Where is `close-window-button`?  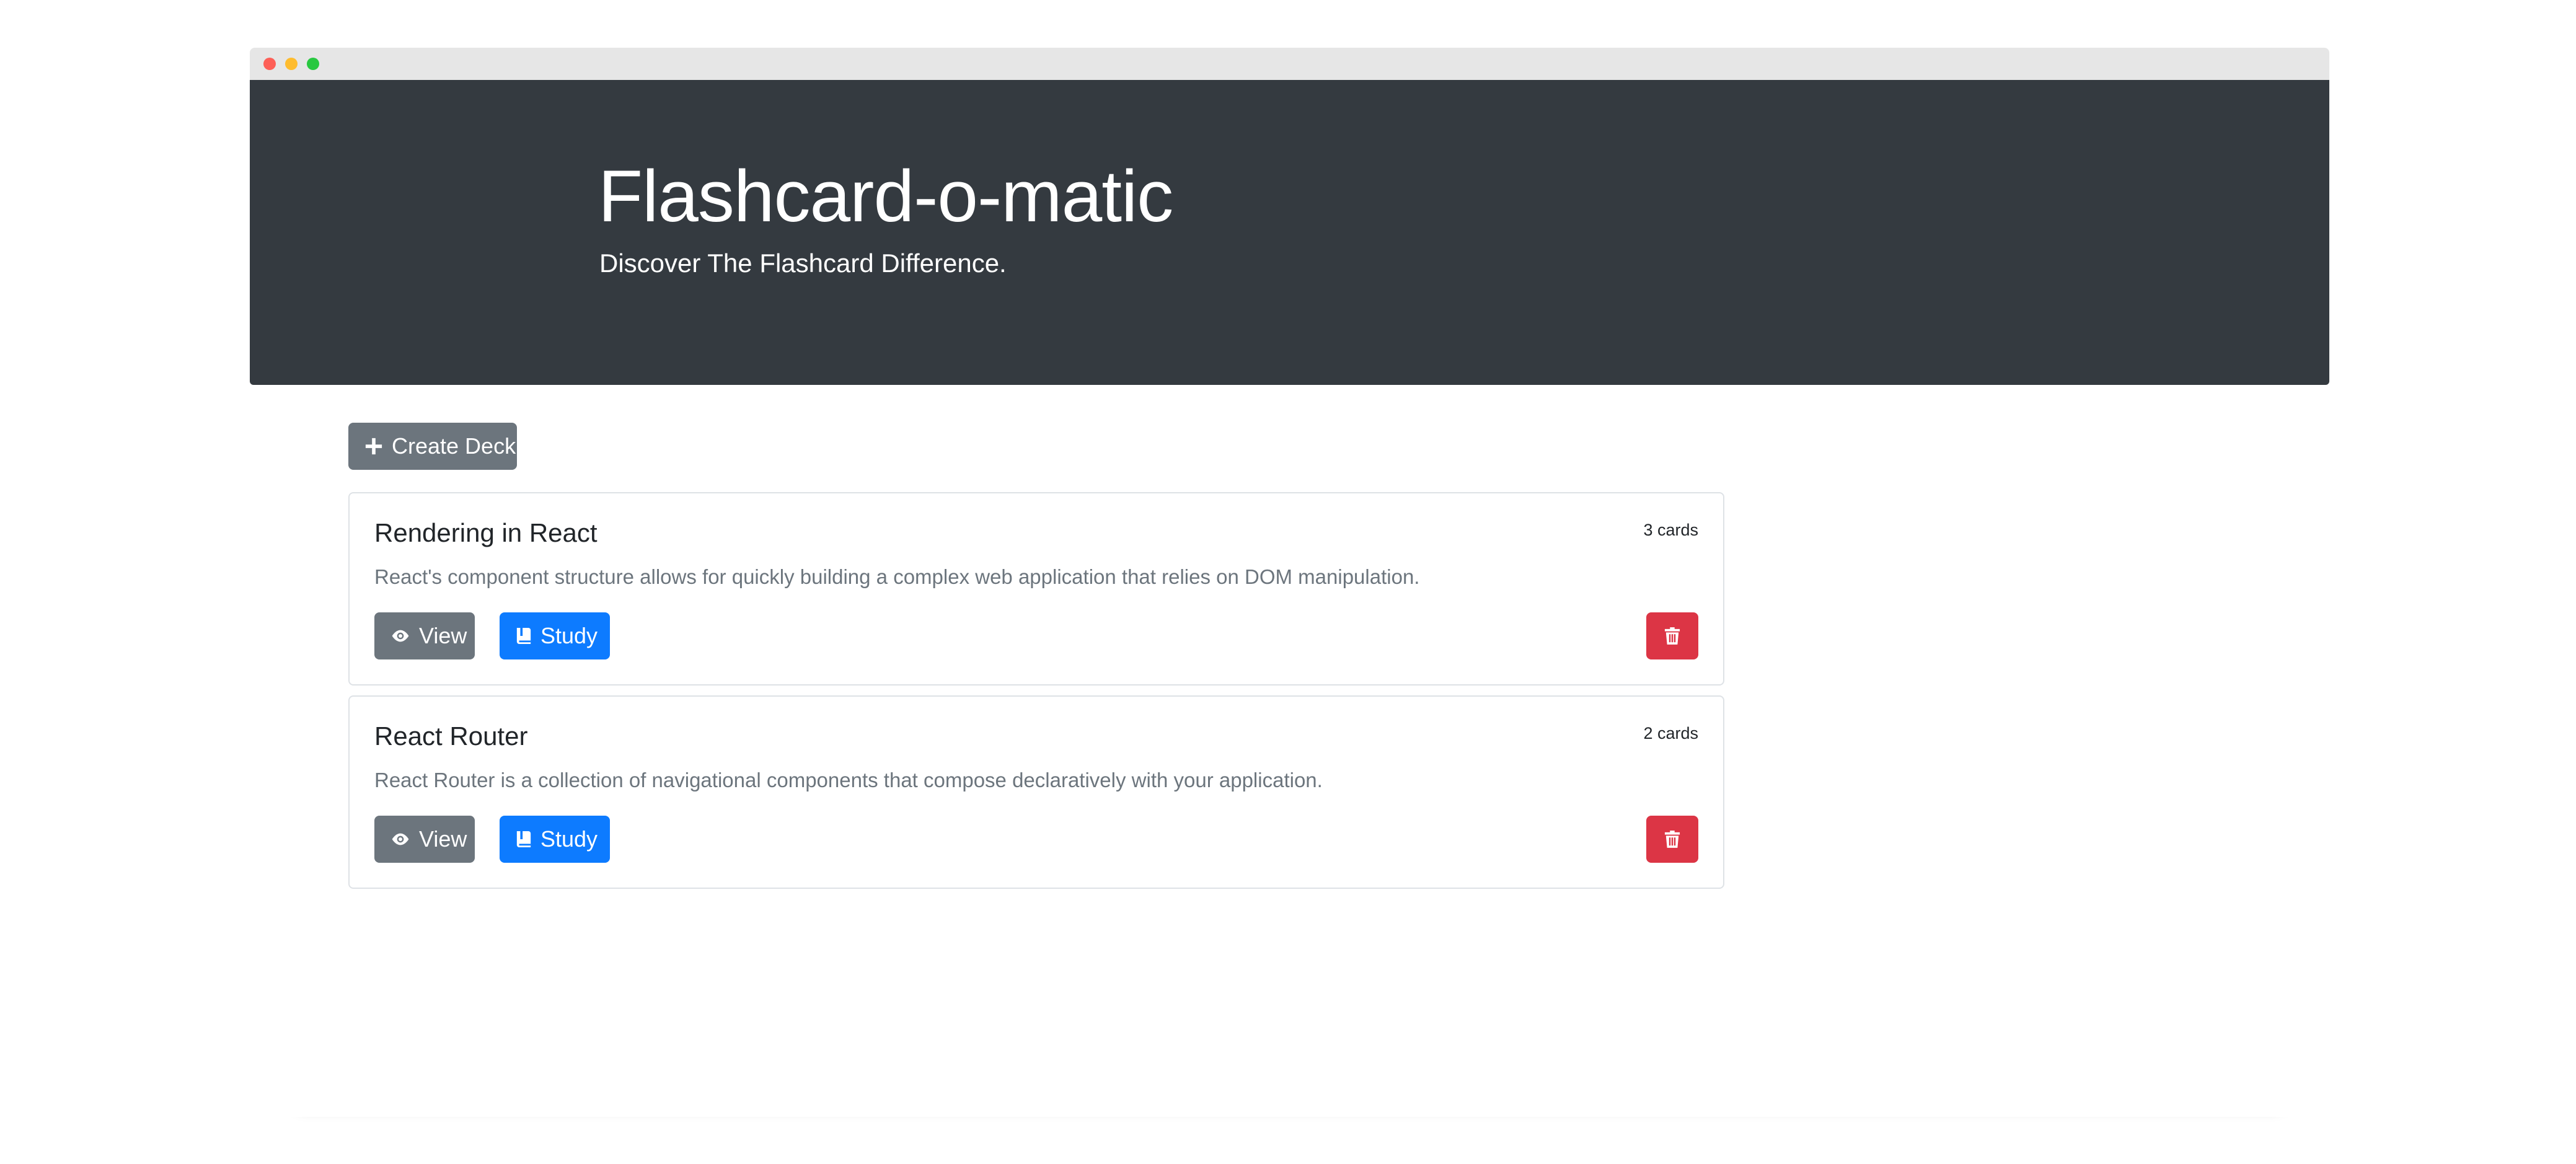 close-window-button is located at coordinates (269, 64).